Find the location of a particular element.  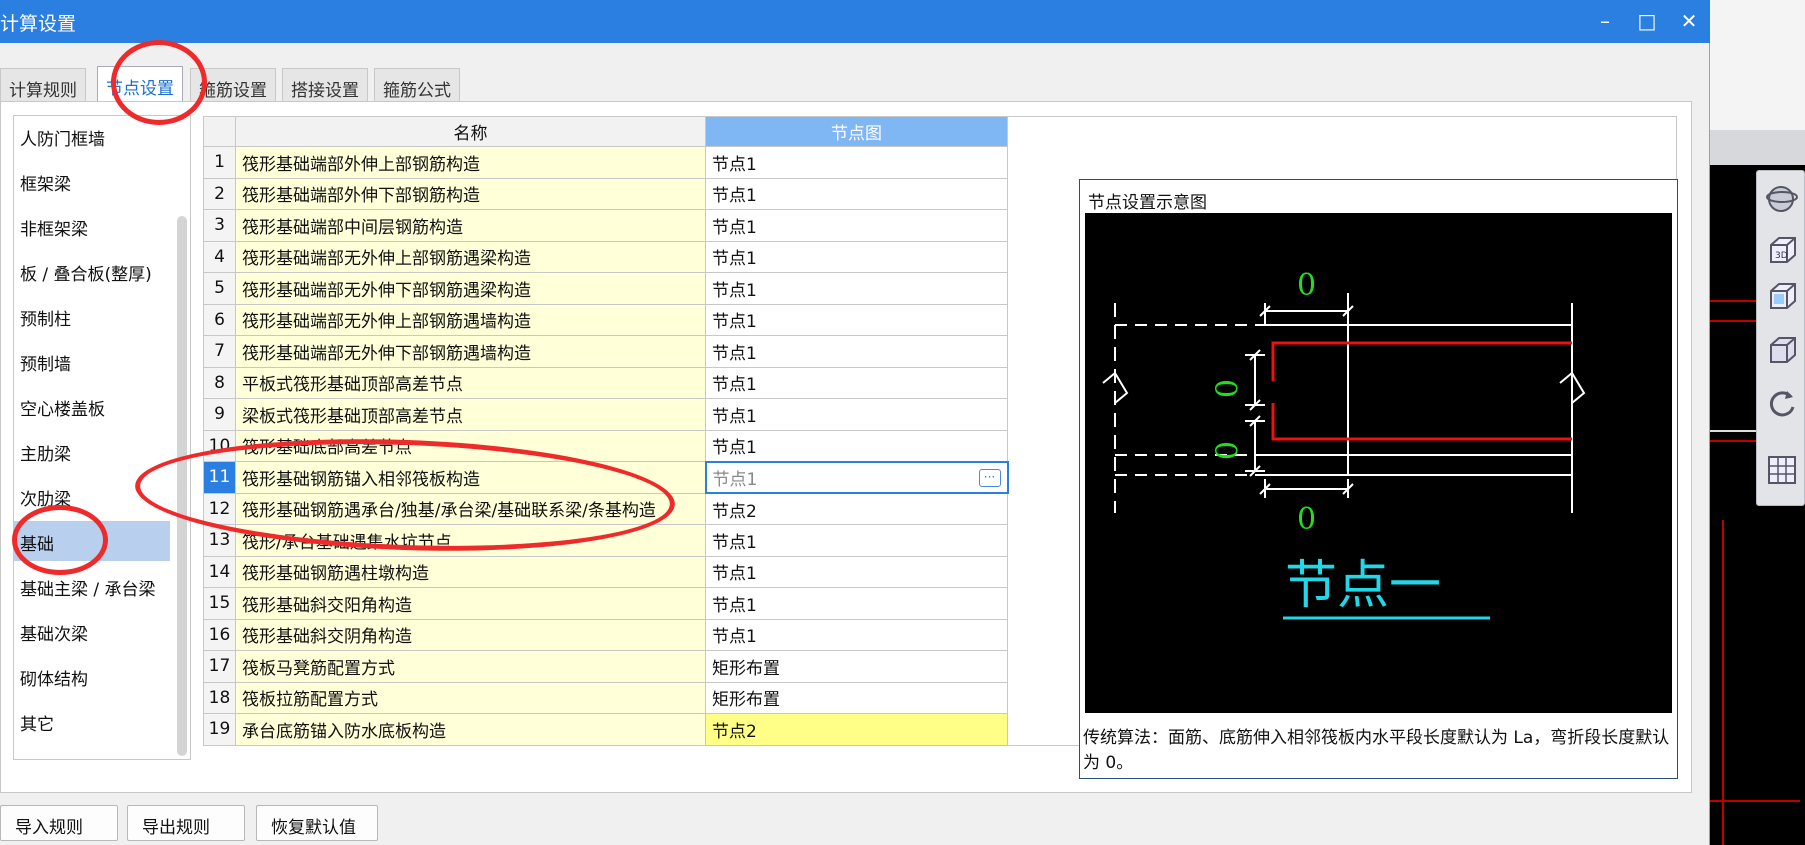

row-node-value: 节点1 ··· is located at coordinates (856, 477).